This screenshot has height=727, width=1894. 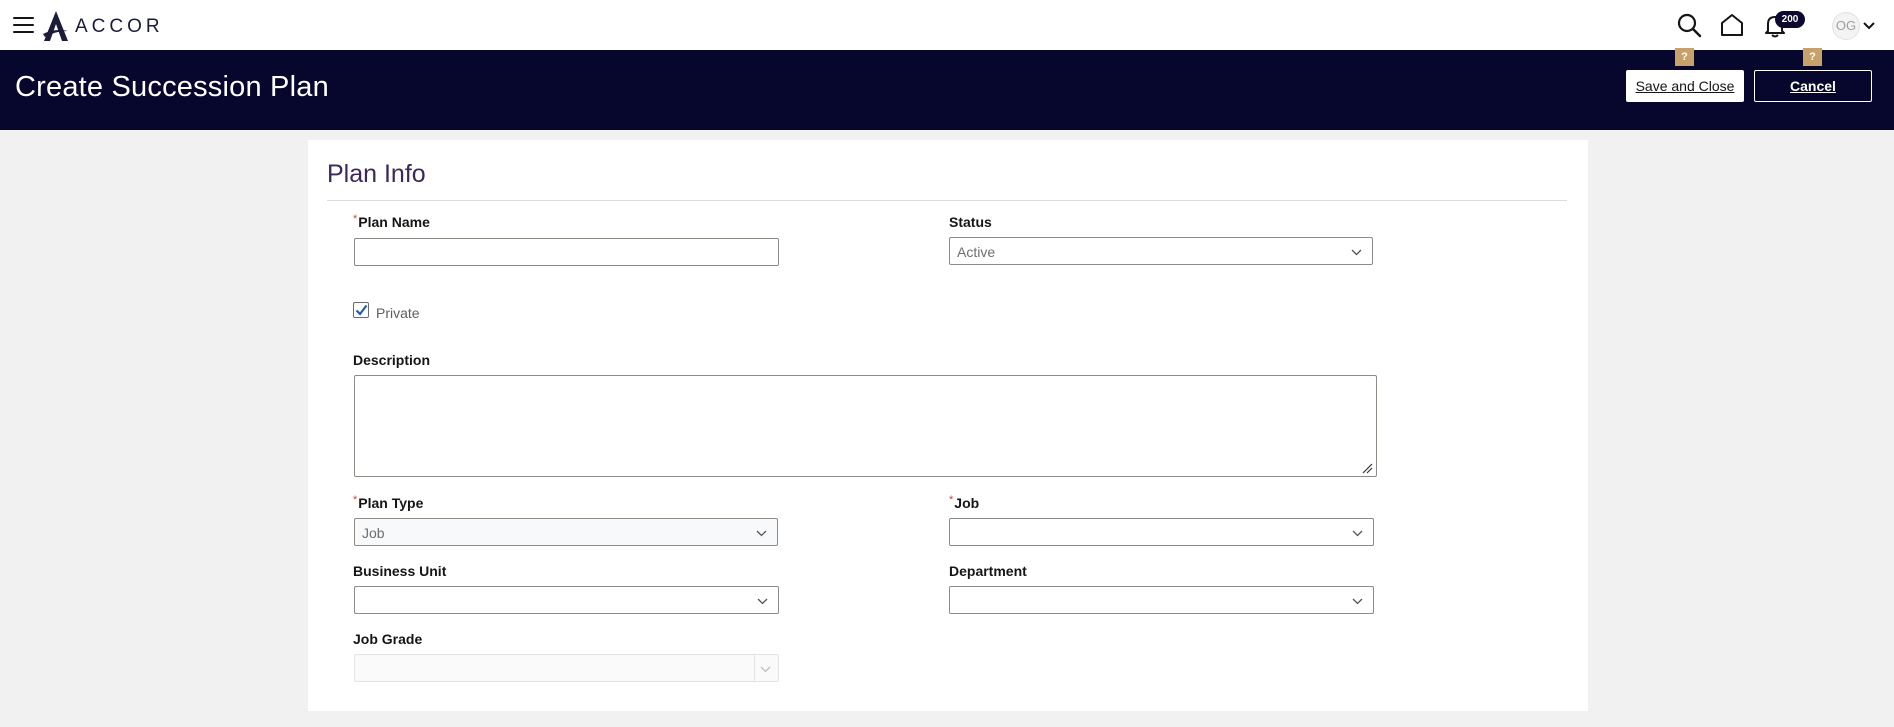 I want to click on save-and-close-label: Save and Close, so click(x=1685, y=86).